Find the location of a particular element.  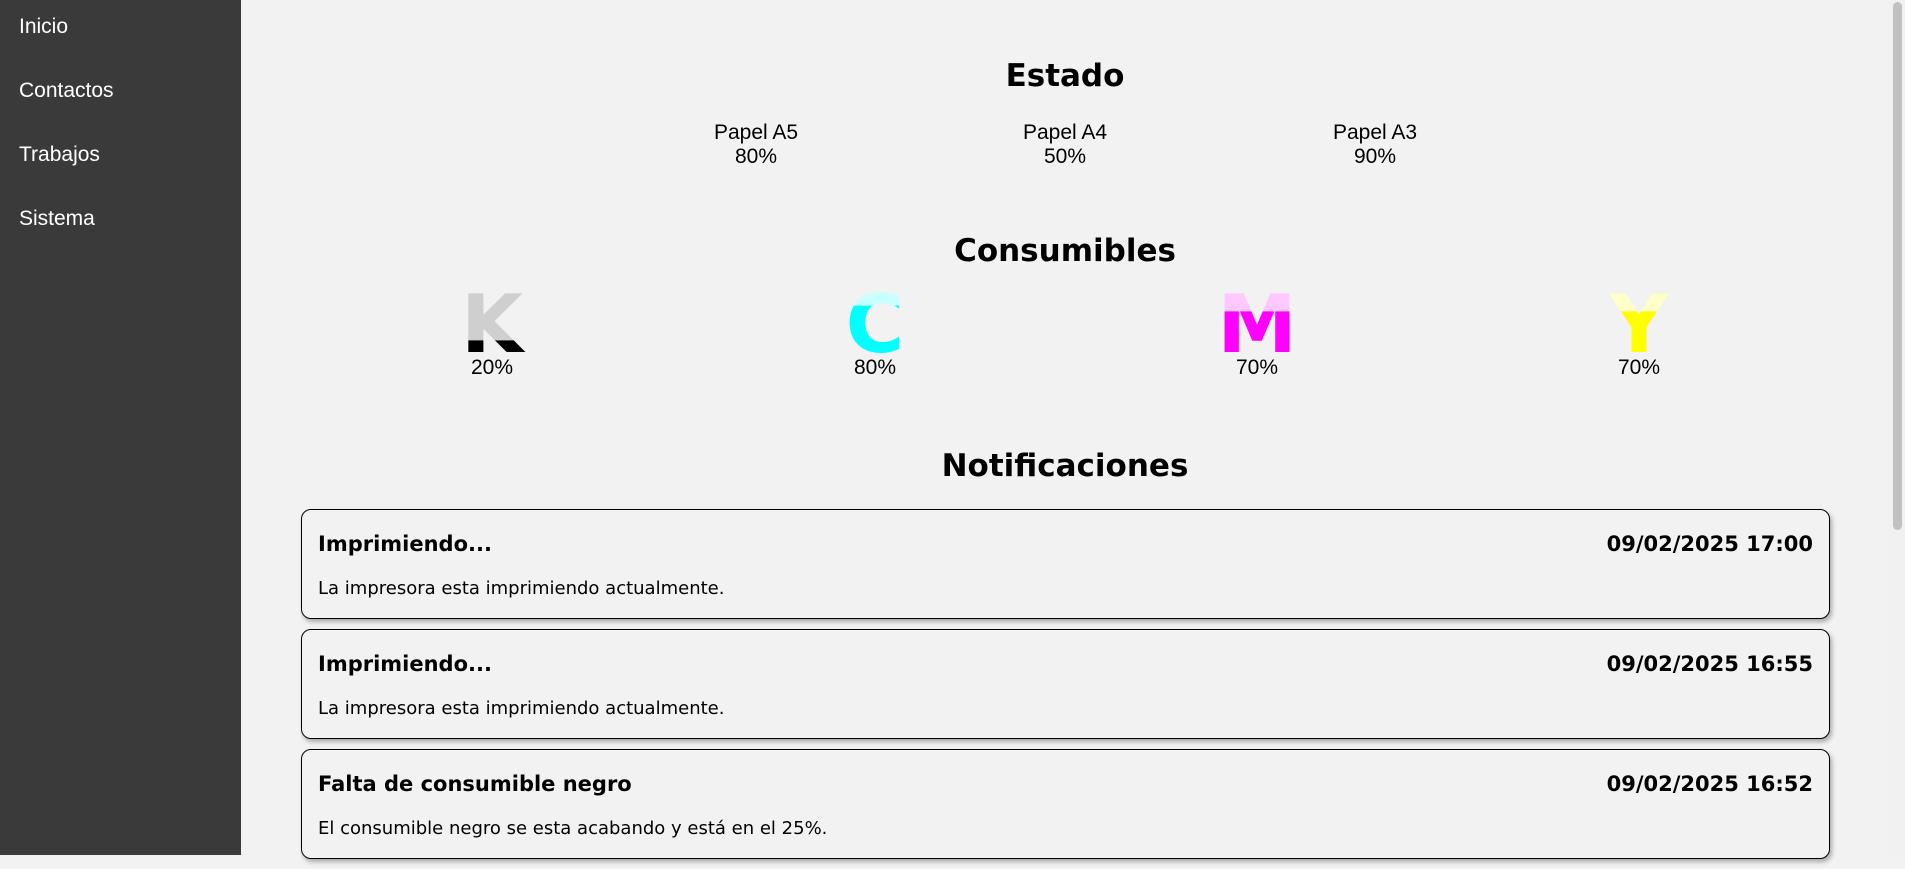

notification-date: 09/02/2025 16:52 is located at coordinates (1709, 784).